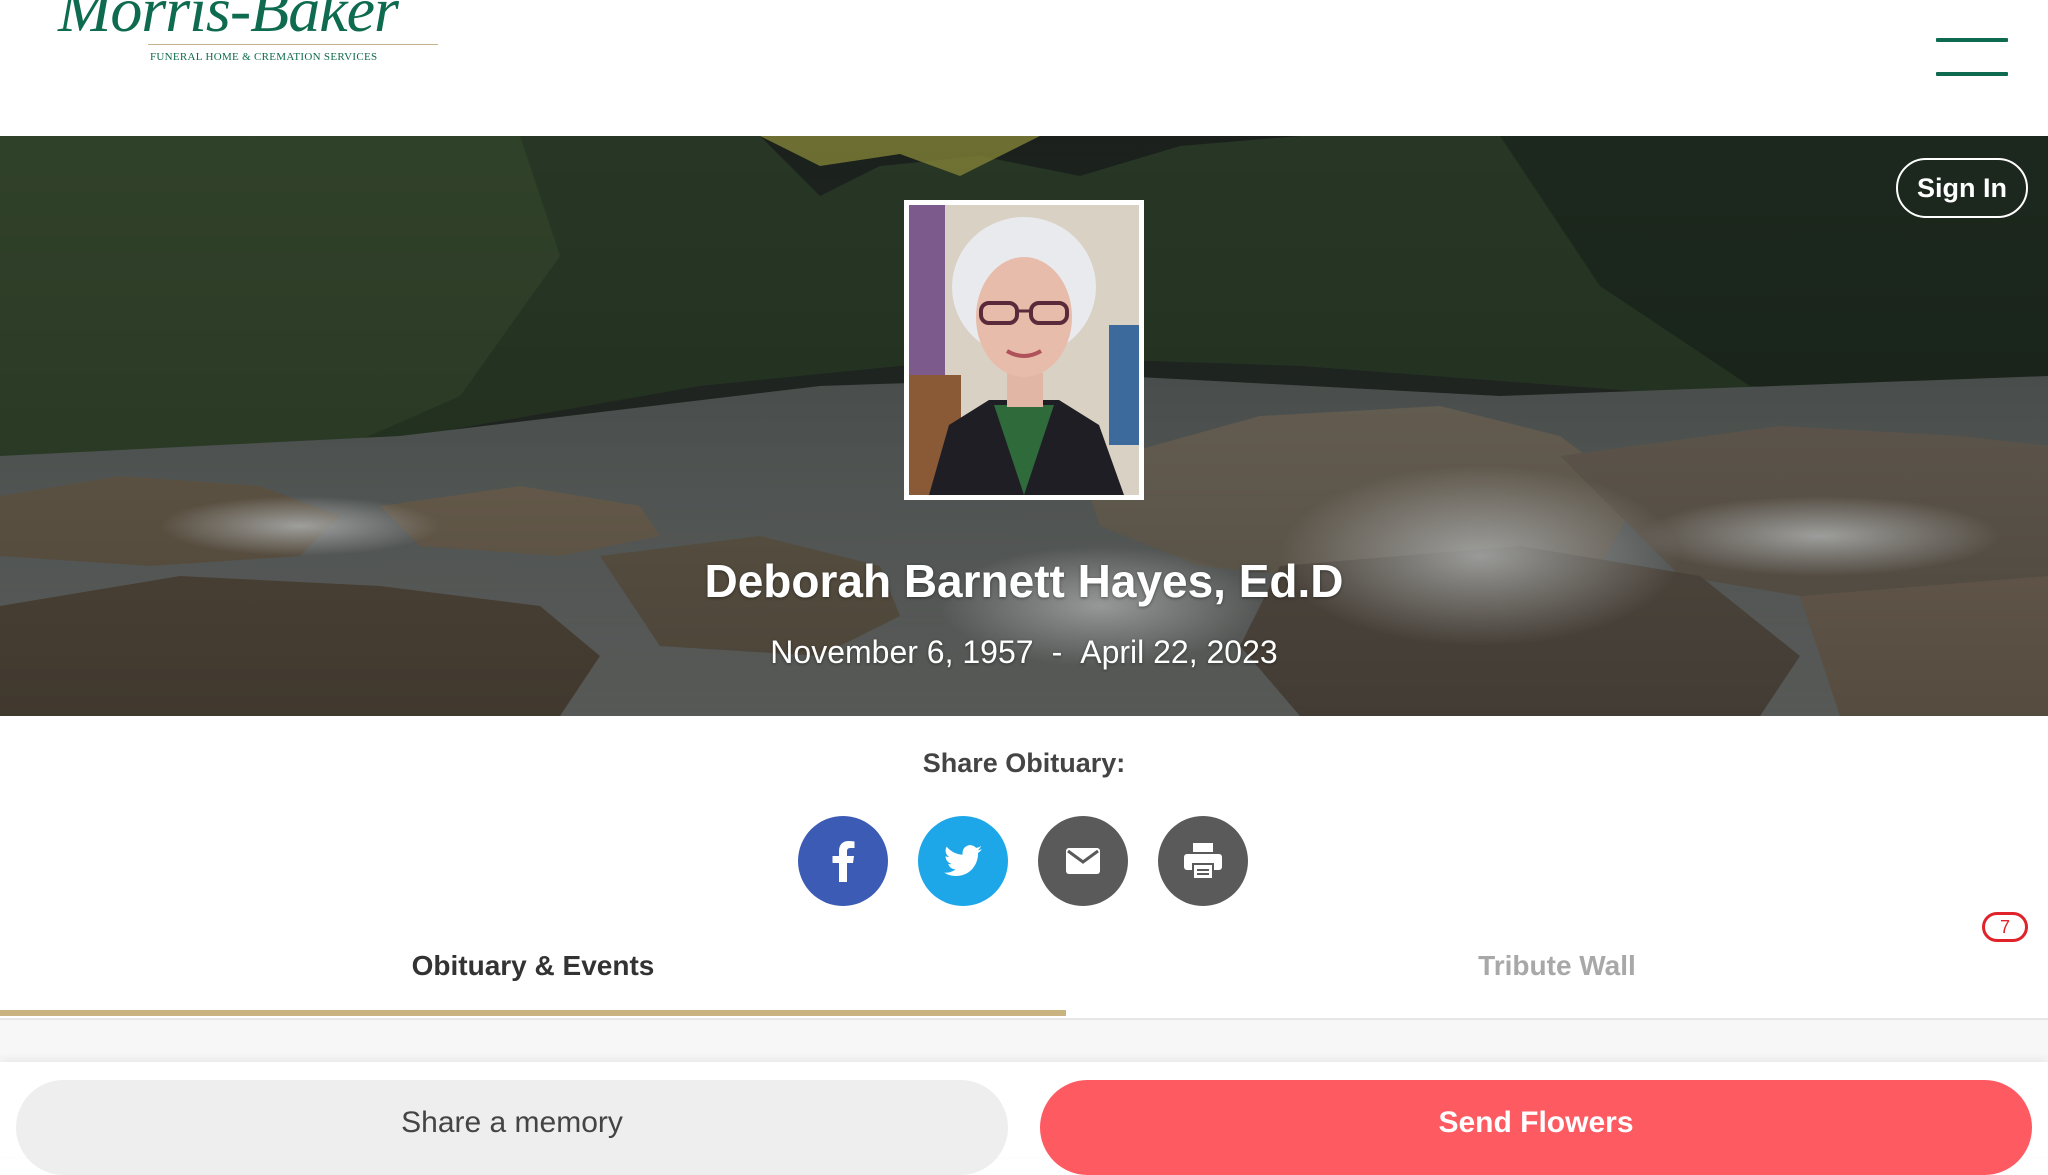  I want to click on facebook-share-button, so click(843, 861).